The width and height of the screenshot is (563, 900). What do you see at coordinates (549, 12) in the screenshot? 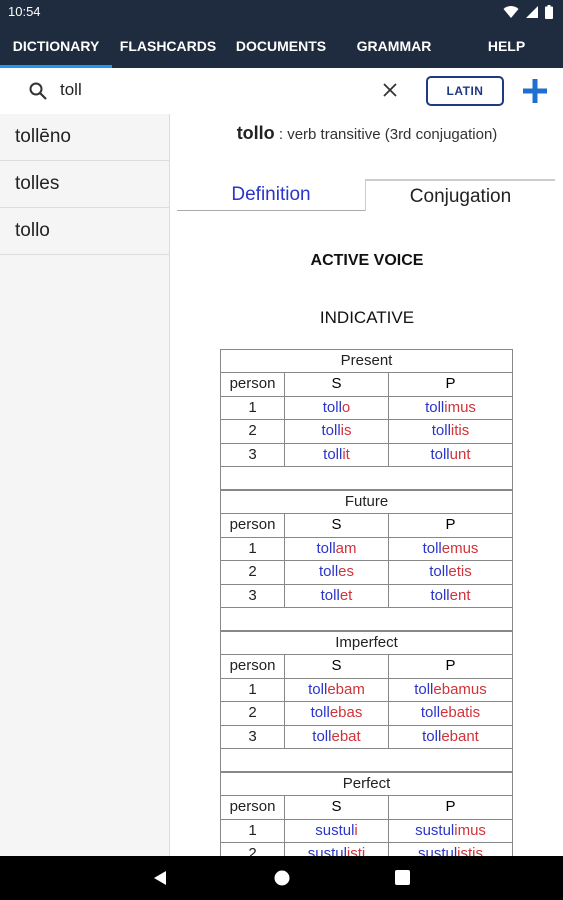
I see `battery-icon` at bounding box center [549, 12].